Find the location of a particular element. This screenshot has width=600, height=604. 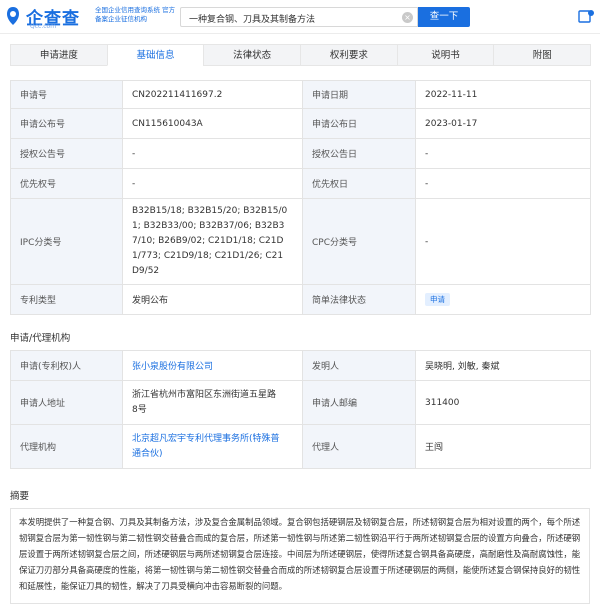

section-title-abstract: 摘要 is located at coordinates (20, 496).